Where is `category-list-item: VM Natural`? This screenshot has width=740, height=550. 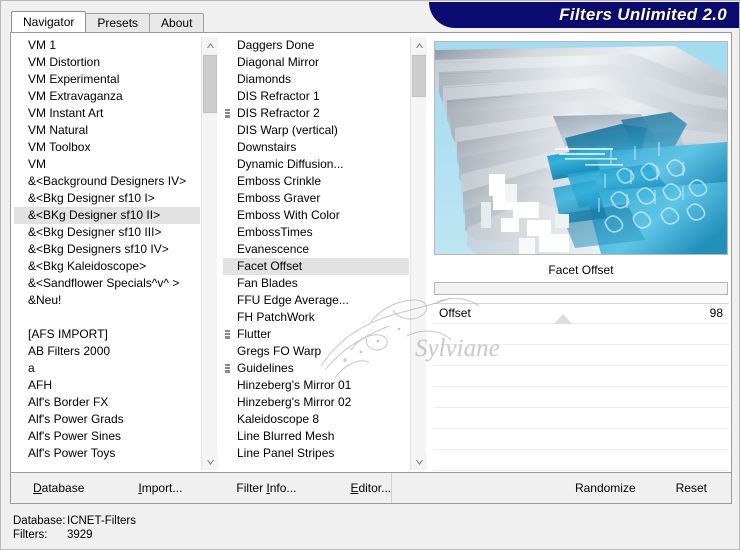
category-list-item: VM Natural is located at coordinates (107, 130).